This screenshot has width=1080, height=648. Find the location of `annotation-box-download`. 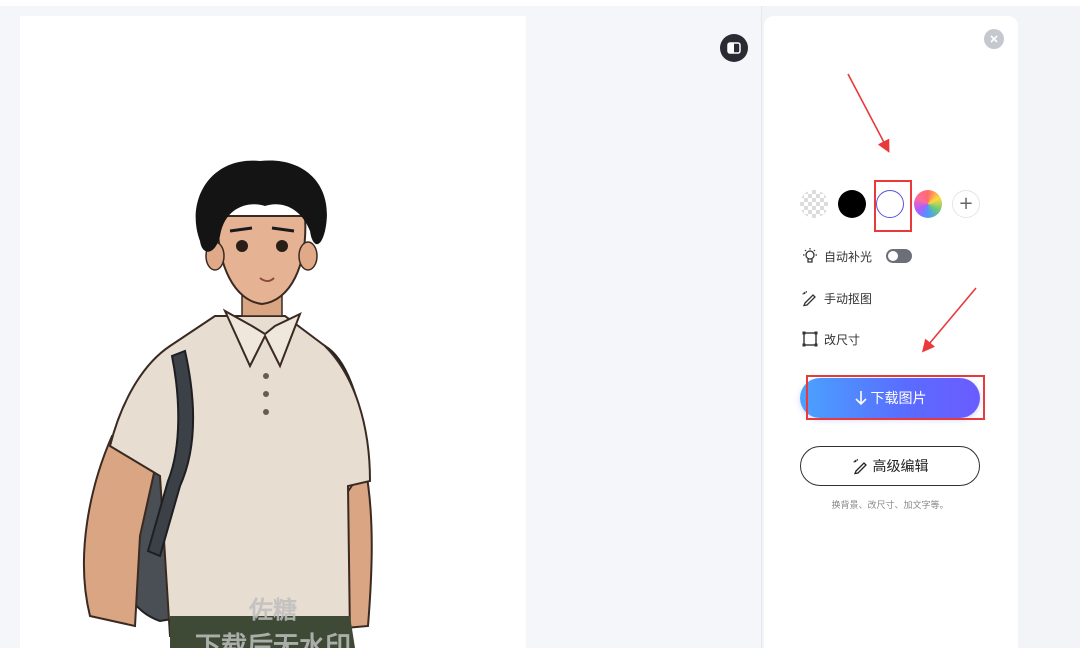

annotation-box-download is located at coordinates (895, 397).